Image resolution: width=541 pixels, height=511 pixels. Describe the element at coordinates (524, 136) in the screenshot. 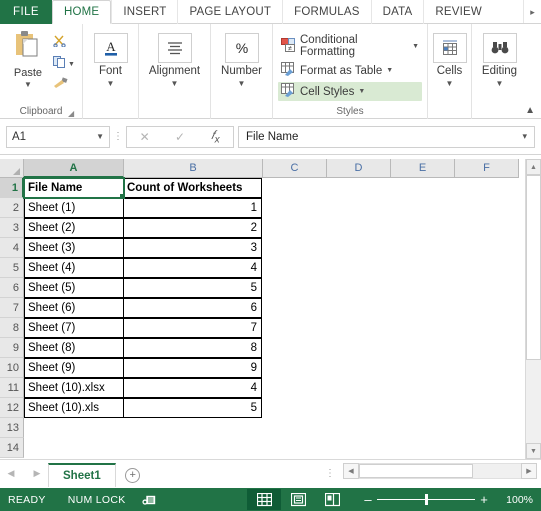

I see `expand-formula-bar-icon: ▾` at that location.